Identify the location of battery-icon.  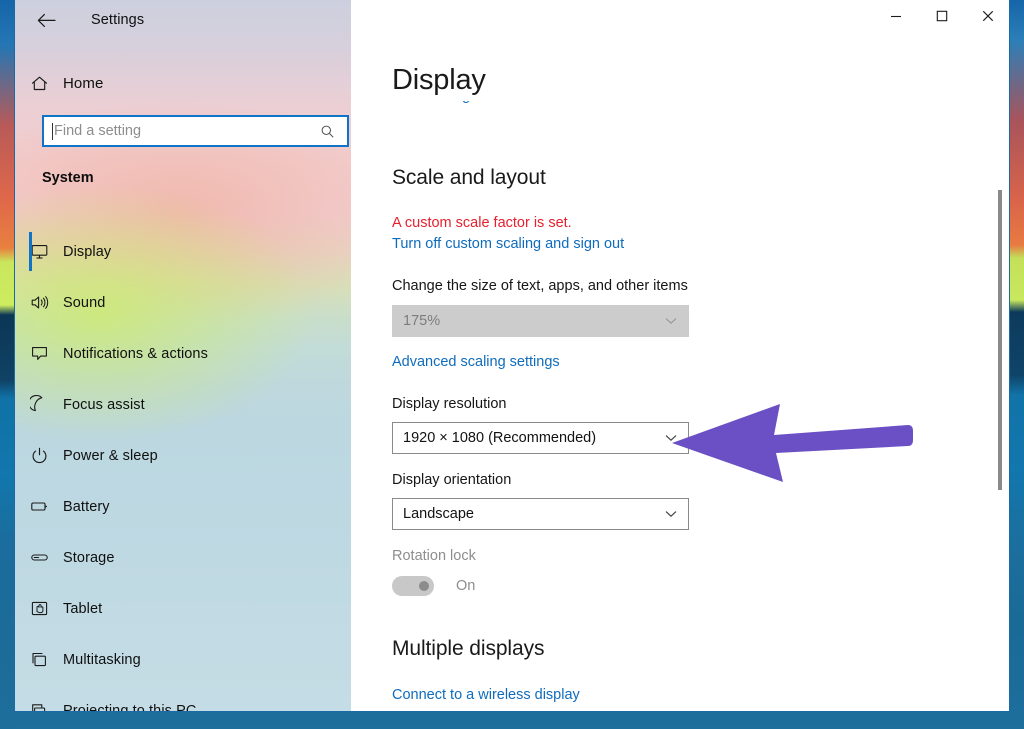
(39, 506).